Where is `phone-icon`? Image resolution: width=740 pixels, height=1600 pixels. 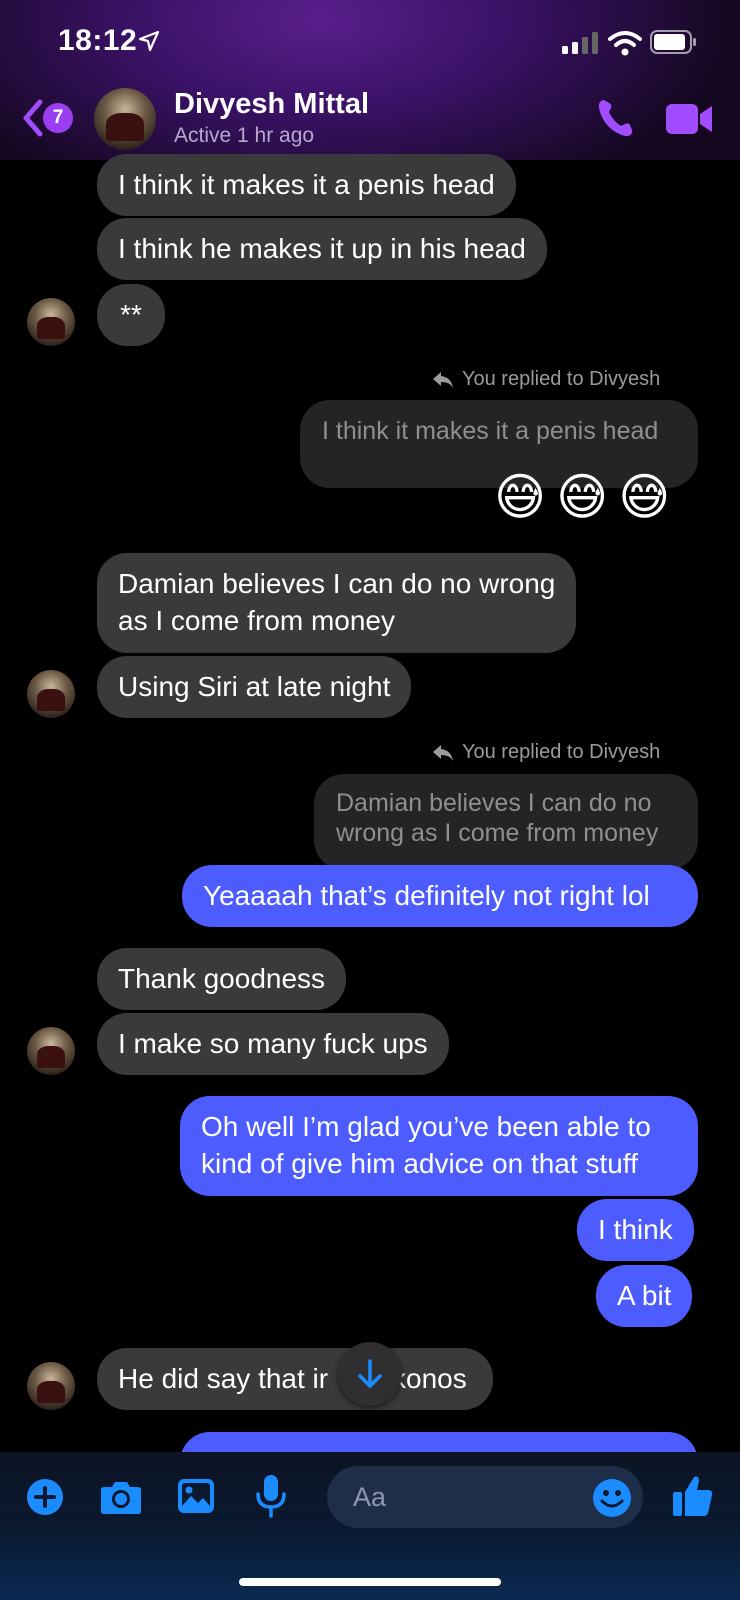
phone-icon is located at coordinates (615, 118).